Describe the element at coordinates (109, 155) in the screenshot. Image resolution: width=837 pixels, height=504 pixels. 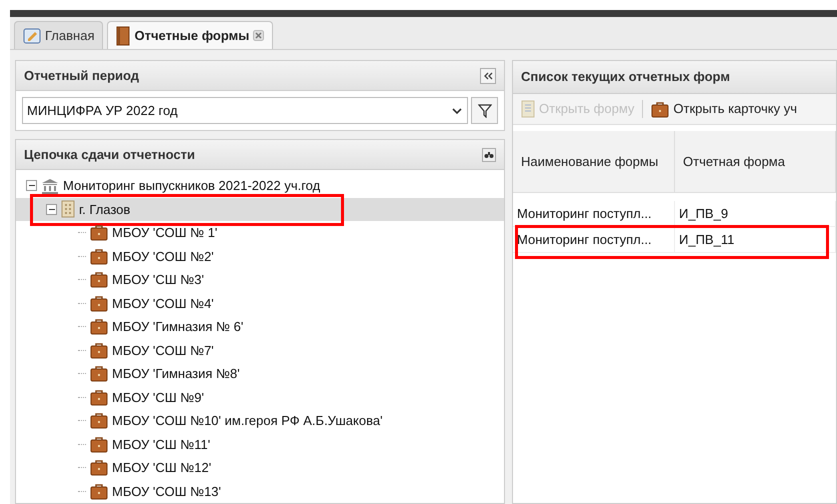
I see `panel-title: Цепочка сдачи отчетности` at that location.